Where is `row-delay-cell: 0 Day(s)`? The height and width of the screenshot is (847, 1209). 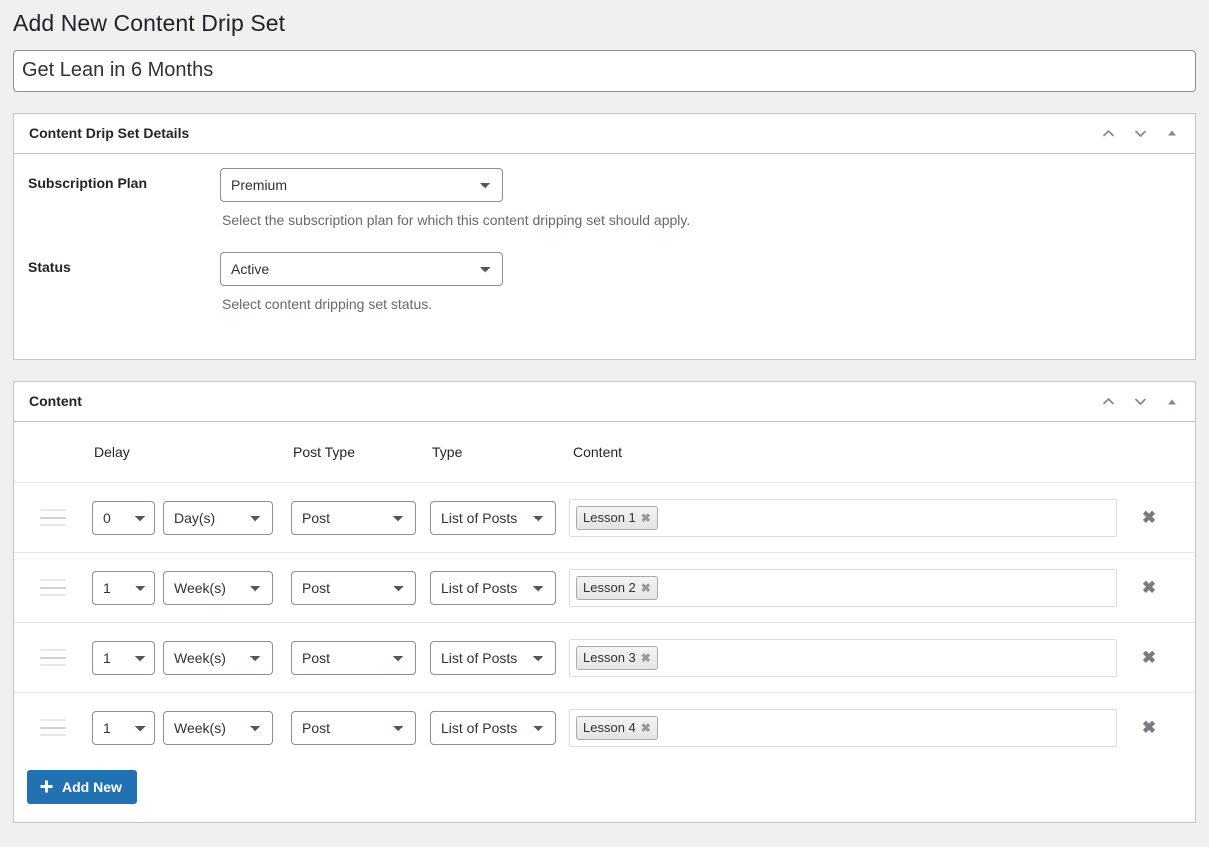 row-delay-cell: 0 Day(s) is located at coordinates (191, 517).